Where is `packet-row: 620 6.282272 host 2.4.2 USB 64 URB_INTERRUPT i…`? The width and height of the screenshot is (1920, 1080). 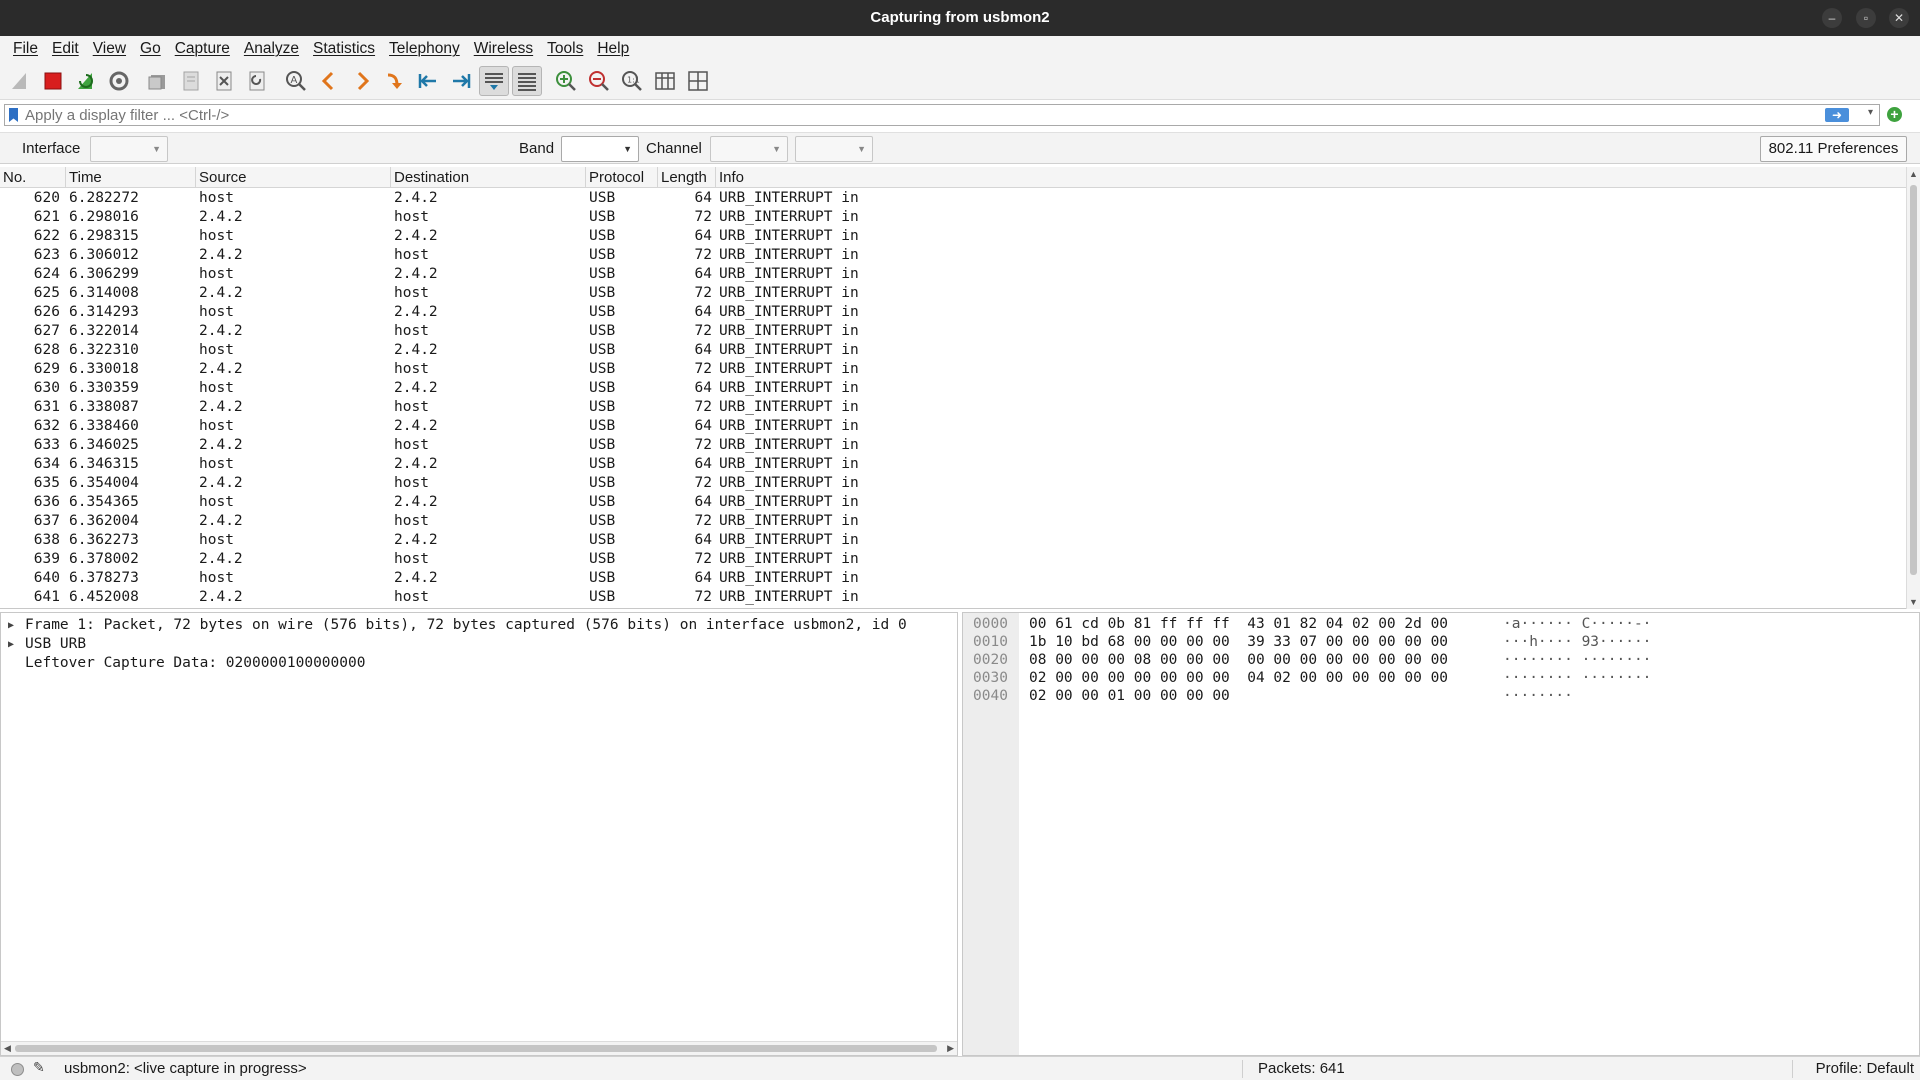 packet-row: 620 6.282272 host 2.4.2 USB 64 URB_INTERRUPT i… is located at coordinates (953, 198).